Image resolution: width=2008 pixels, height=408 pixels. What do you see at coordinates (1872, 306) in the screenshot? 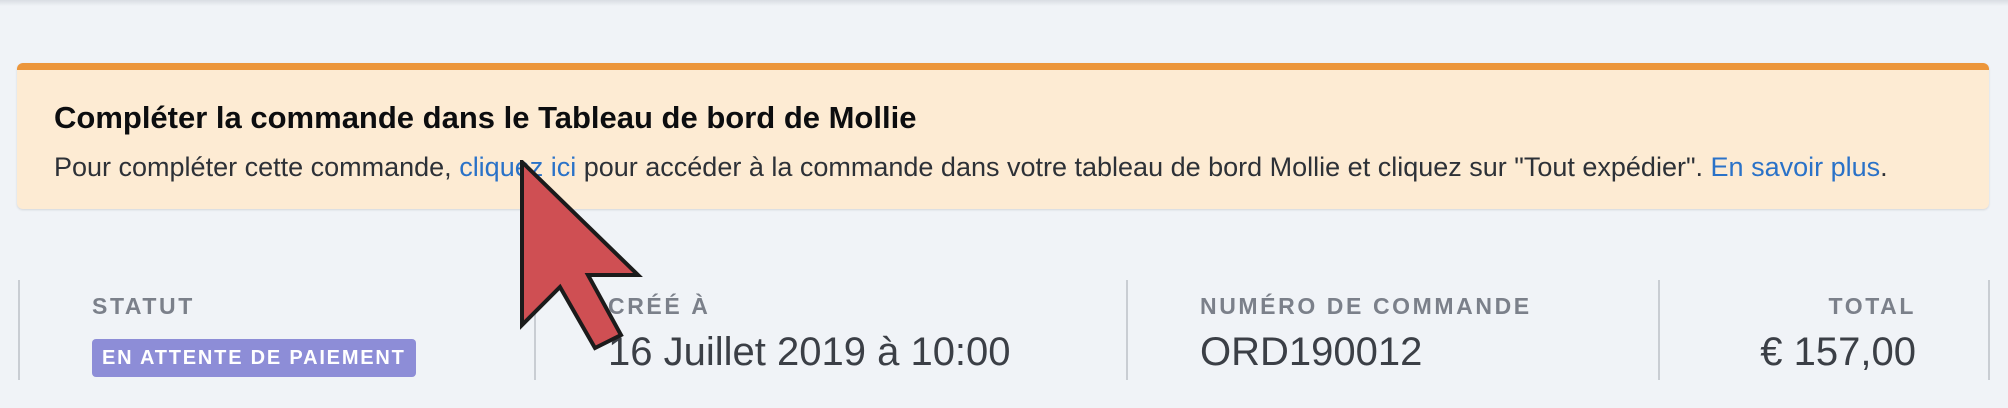
I see `total-label: TOTAL` at bounding box center [1872, 306].